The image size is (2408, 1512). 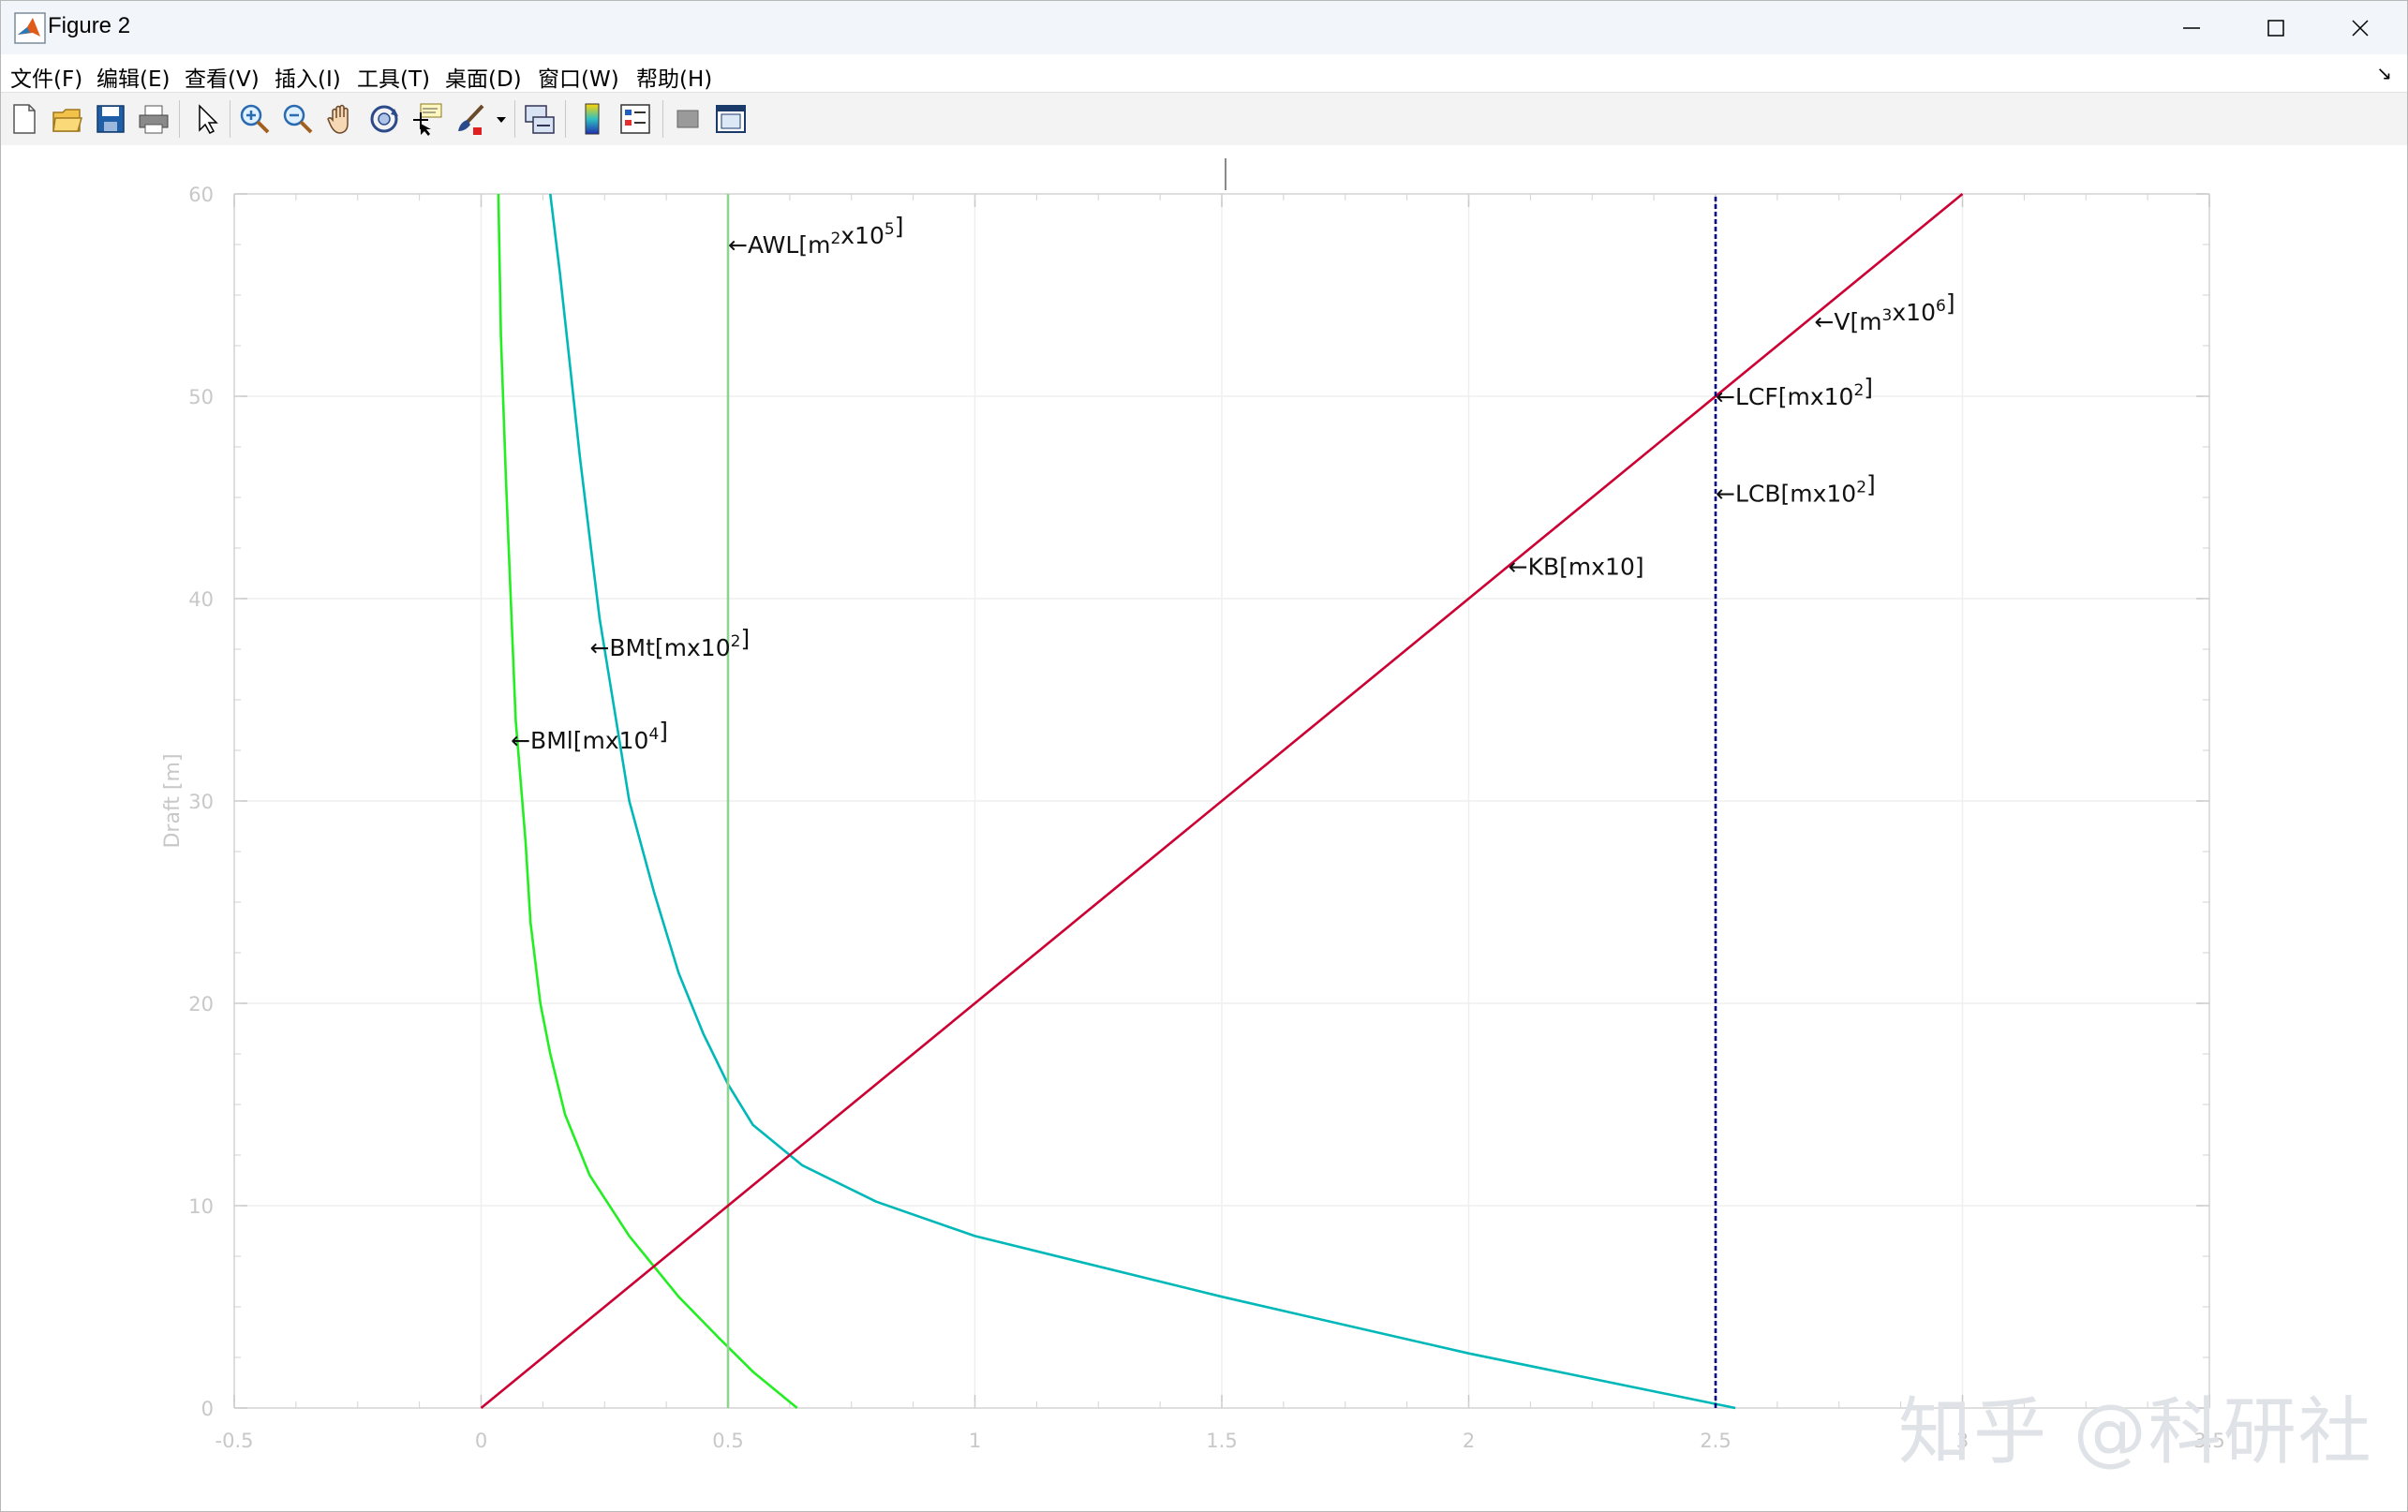 What do you see at coordinates (201, 802) in the screenshot?
I see `y-tick-label: 30` at bounding box center [201, 802].